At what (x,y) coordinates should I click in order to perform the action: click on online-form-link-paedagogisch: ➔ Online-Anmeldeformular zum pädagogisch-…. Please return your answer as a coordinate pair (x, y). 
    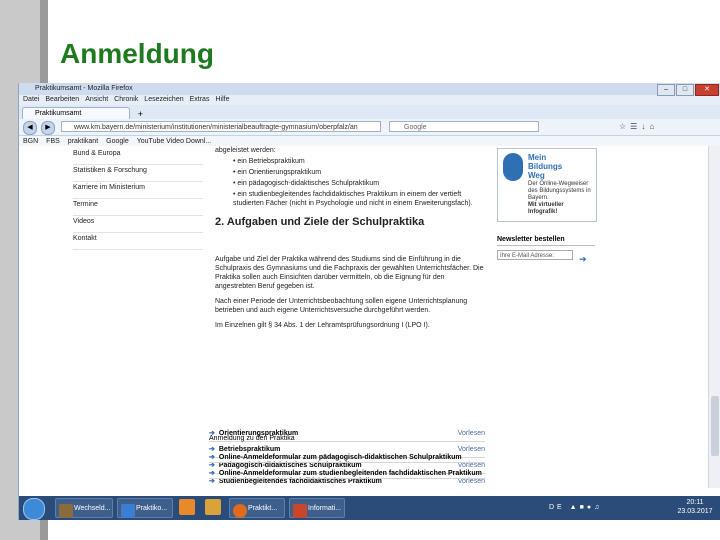
    Looking at the image, I should click on (347, 458).